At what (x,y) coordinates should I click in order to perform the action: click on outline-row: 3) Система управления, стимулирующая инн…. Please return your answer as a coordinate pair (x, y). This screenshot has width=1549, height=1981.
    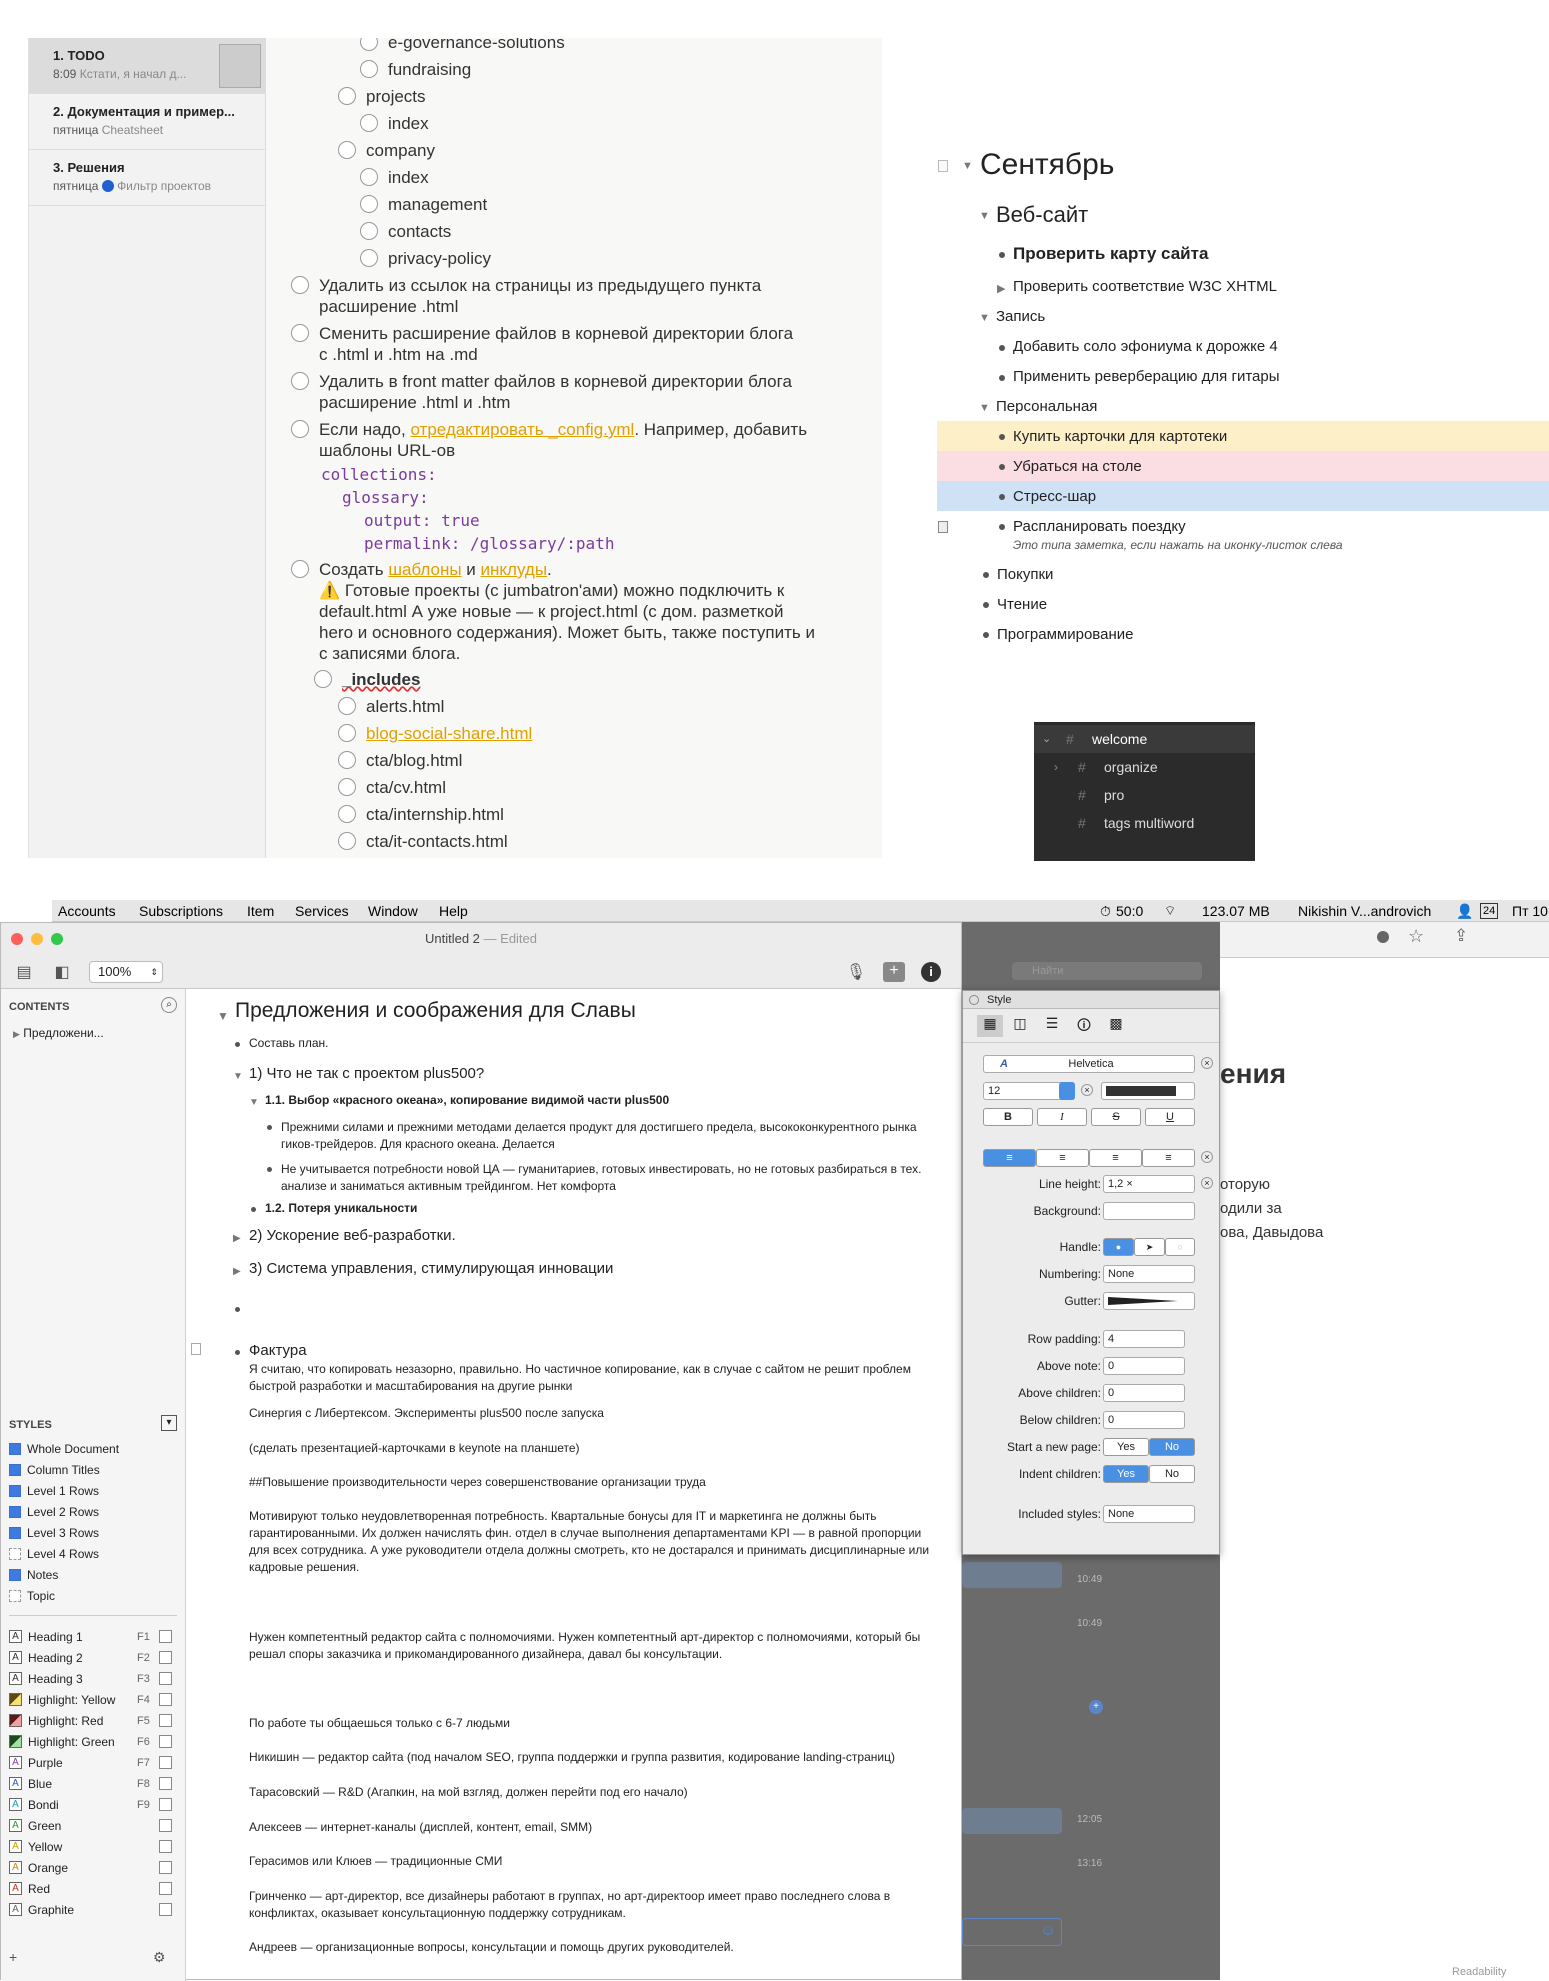
    Looking at the image, I should click on (431, 1268).